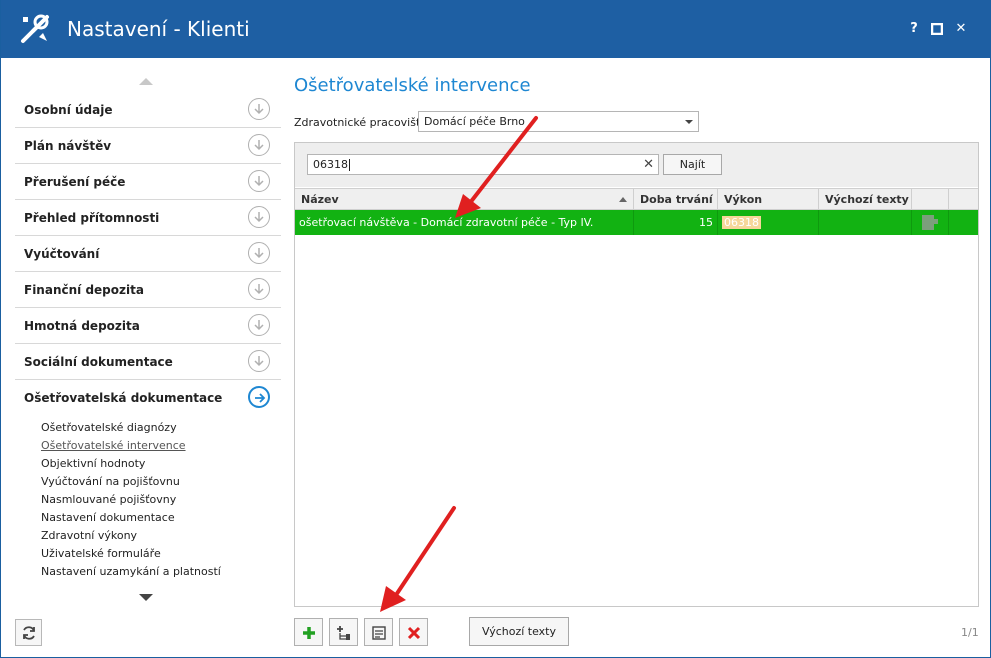  I want to click on subitem-zdravotni-vykony: Zdravotní výkony, so click(89, 535).